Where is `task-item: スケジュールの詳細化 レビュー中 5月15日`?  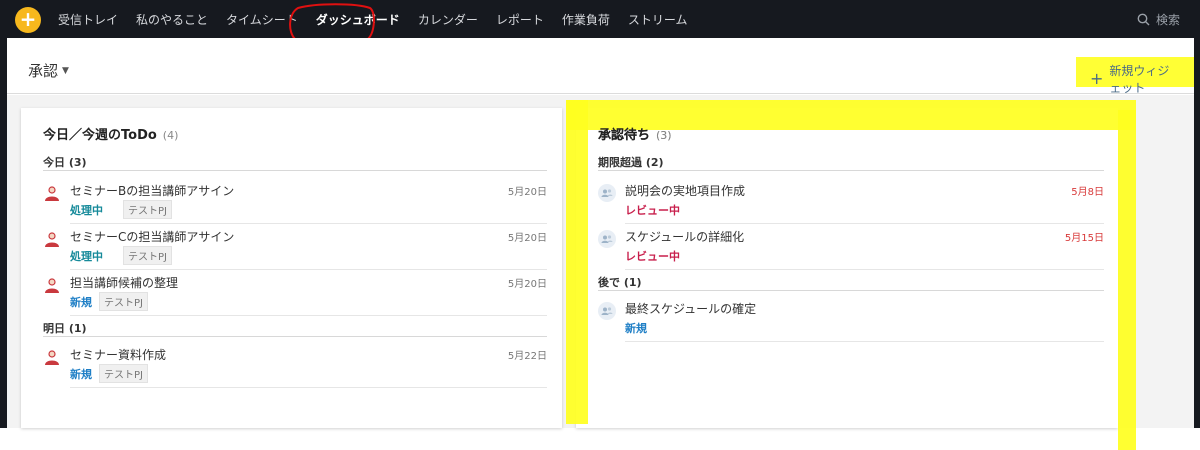
task-item: スケジュールの詳細化 レビュー中 5月15日 is located at coordinates (851, 248).